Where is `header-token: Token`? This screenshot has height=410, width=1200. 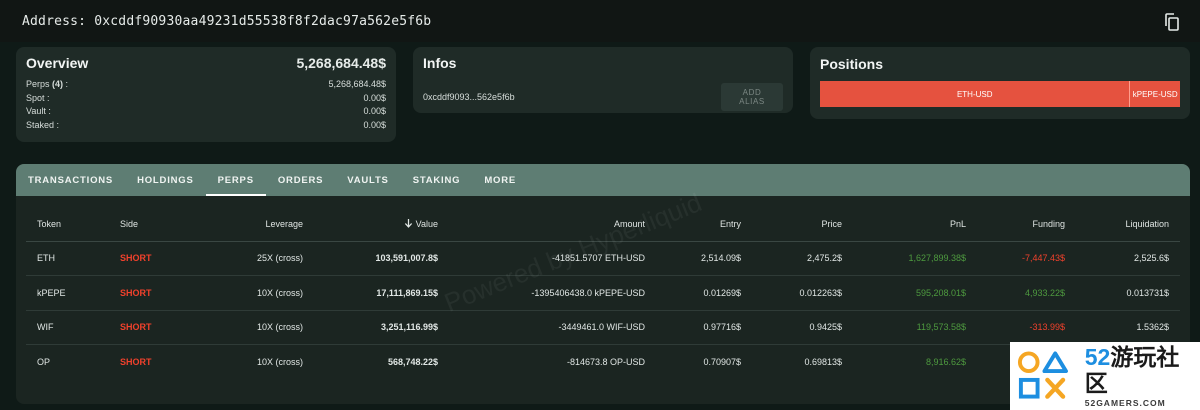 header-token: Token is located at coordinates (71, 224).